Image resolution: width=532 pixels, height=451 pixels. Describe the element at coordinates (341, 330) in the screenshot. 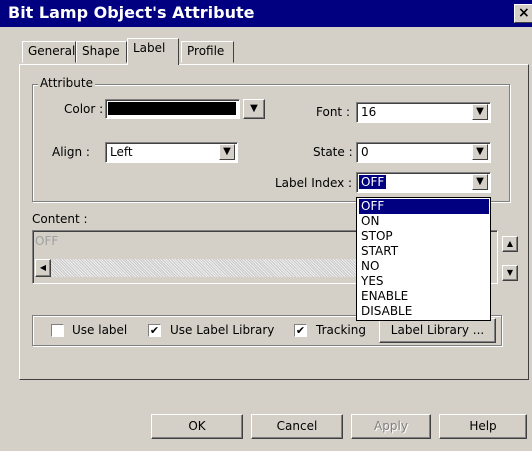

I see `tracking-text: Tracking` at that location.